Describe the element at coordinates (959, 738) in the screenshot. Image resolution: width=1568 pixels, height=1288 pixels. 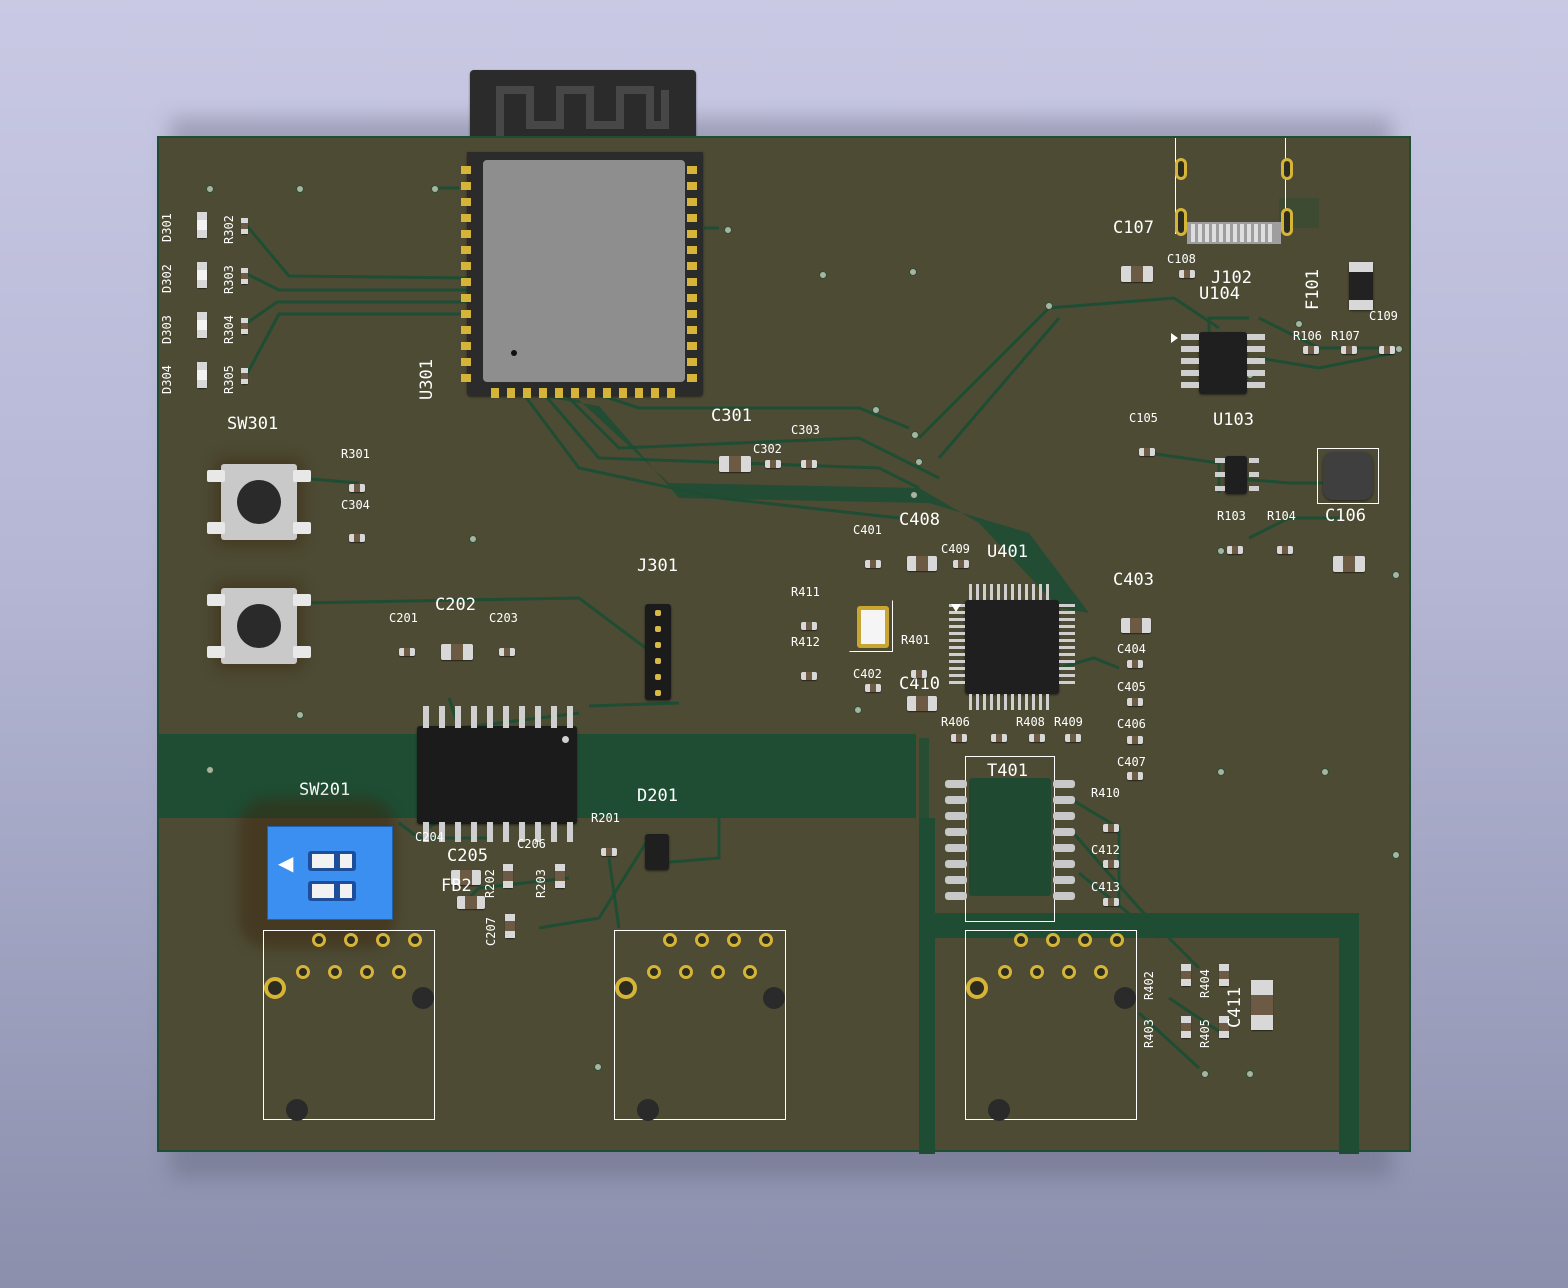
I see `resistor-r406` at that location.